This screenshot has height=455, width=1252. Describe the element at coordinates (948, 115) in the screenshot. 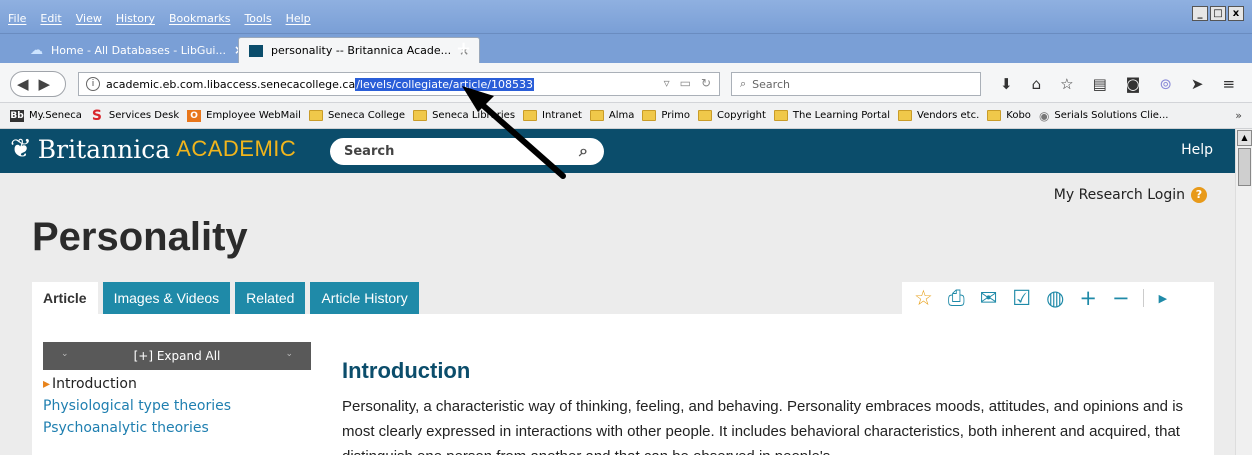

I see `bookmark-label: Vendors etc.` at that location.